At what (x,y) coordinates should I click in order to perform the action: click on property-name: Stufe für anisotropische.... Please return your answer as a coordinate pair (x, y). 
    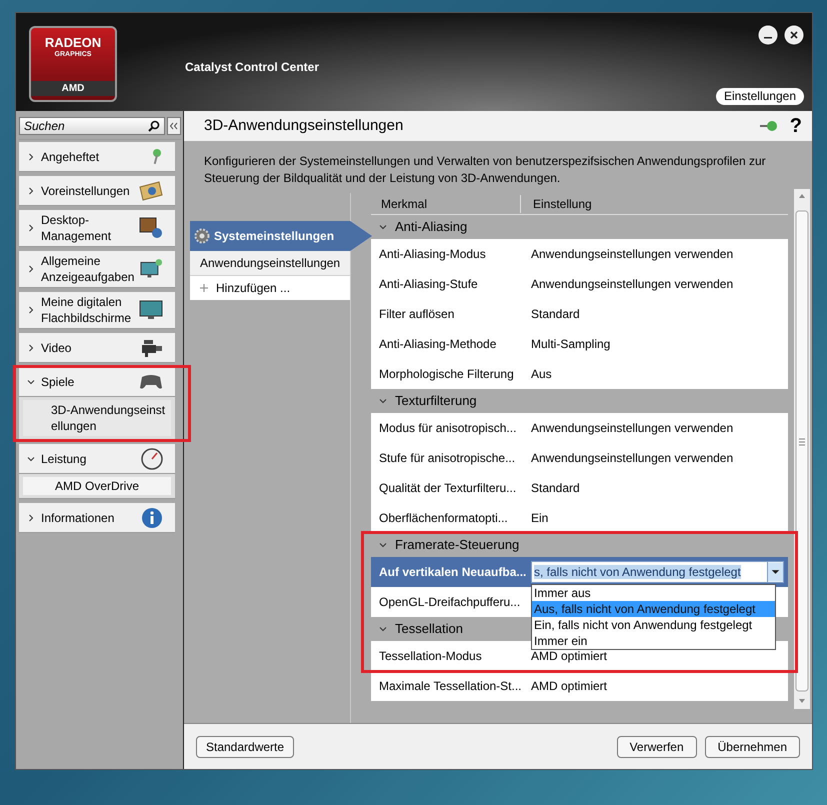
    Looking at the image, I should click on (447, 458).